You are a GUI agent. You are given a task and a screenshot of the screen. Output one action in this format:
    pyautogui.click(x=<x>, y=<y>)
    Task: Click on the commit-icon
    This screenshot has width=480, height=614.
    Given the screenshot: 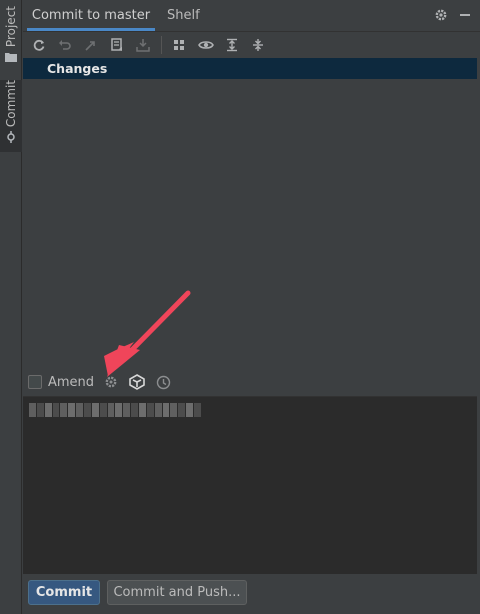 What is the action you would take?
    pyautogui.click(x=11, y=139)
    